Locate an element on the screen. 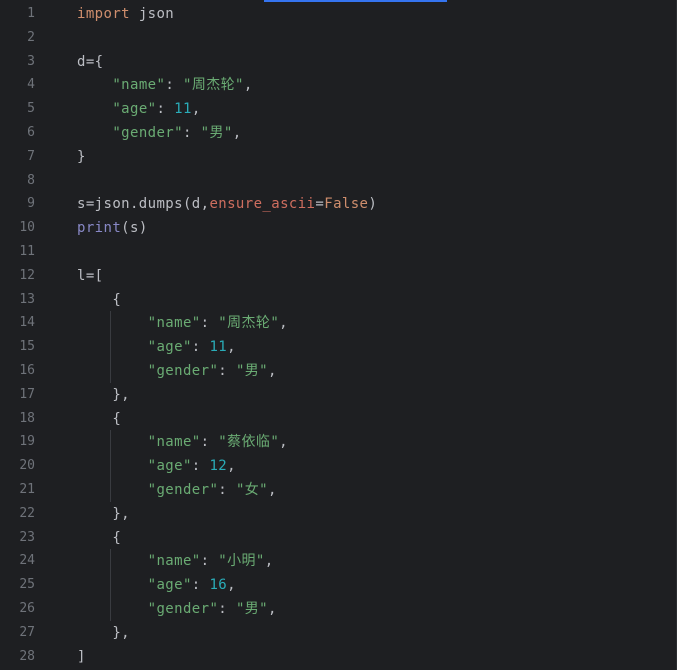 This screenshot has height=670, width=677. code-text: print(s) is located at coordinates (112, 228).